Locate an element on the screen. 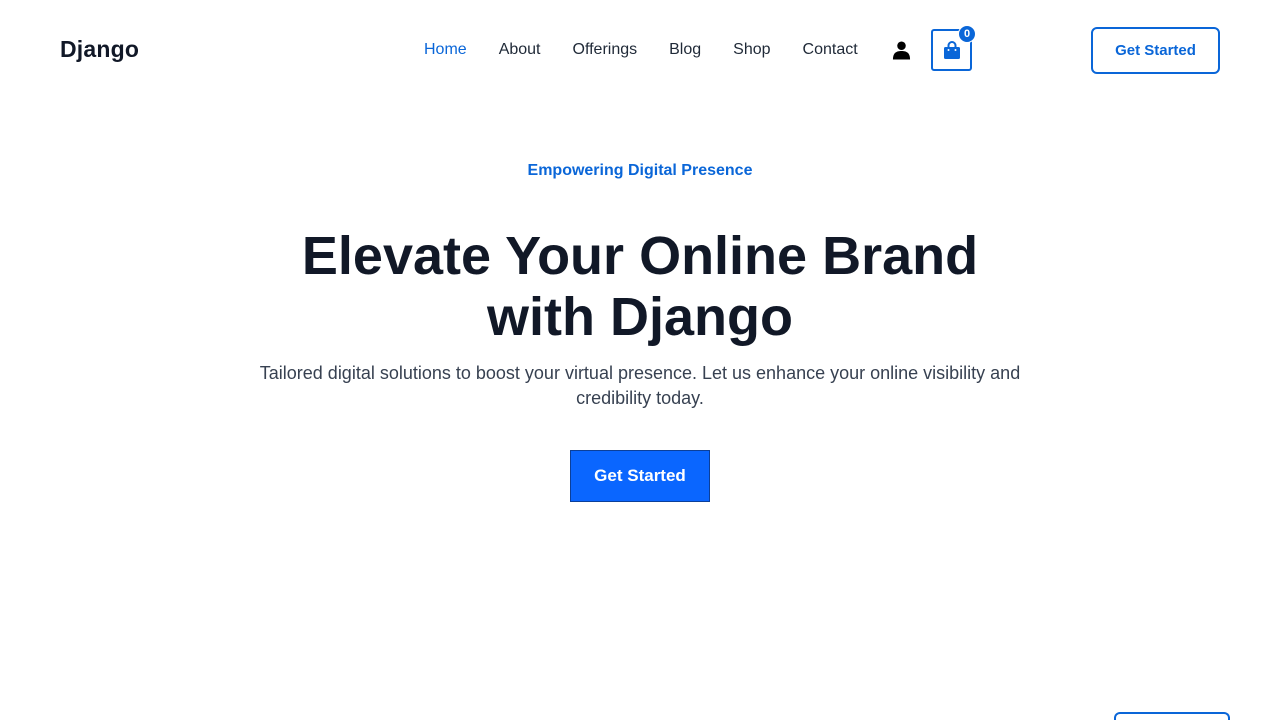 This screenshot has height=720, width=1280. nav-link-about: About is located at coordinates (520, 50).